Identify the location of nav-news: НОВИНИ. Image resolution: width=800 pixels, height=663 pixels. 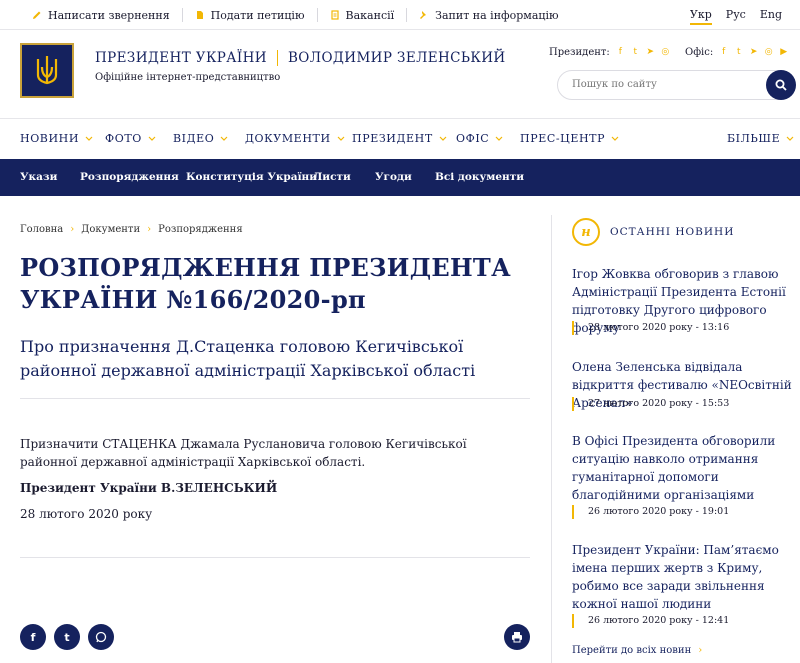
(56, 138).